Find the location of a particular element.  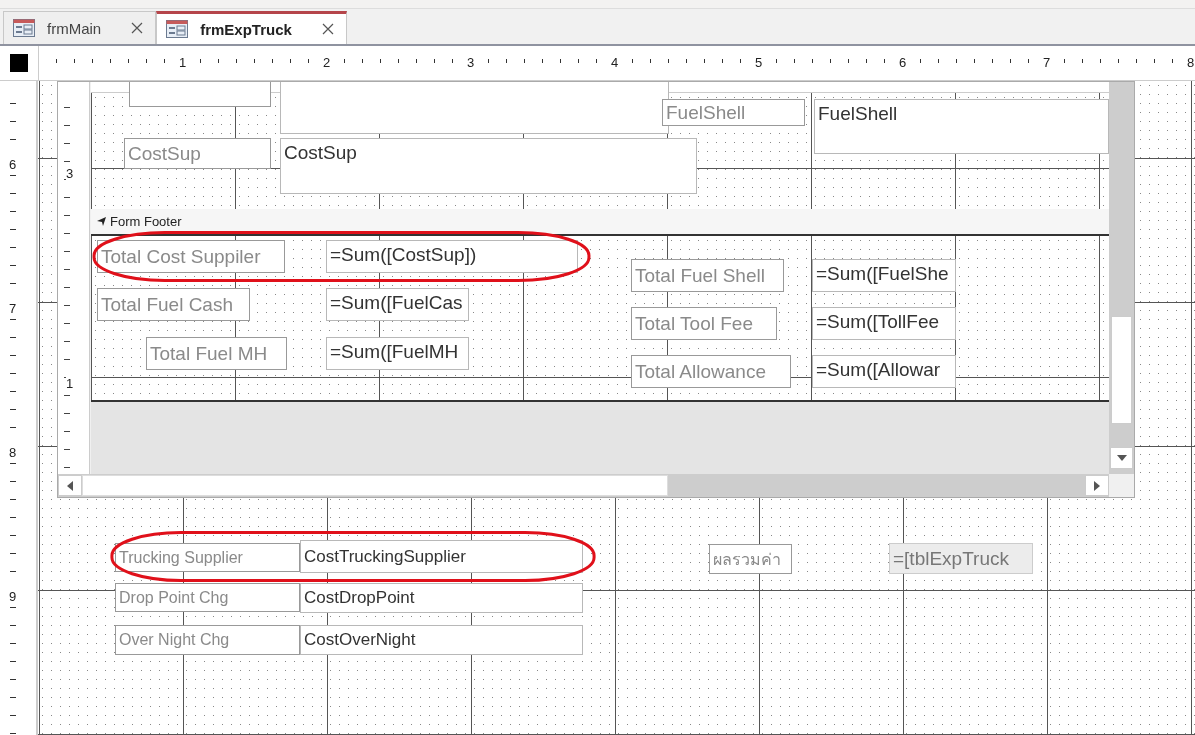

document-tab: frmMain is located at coordinates (80, 27).